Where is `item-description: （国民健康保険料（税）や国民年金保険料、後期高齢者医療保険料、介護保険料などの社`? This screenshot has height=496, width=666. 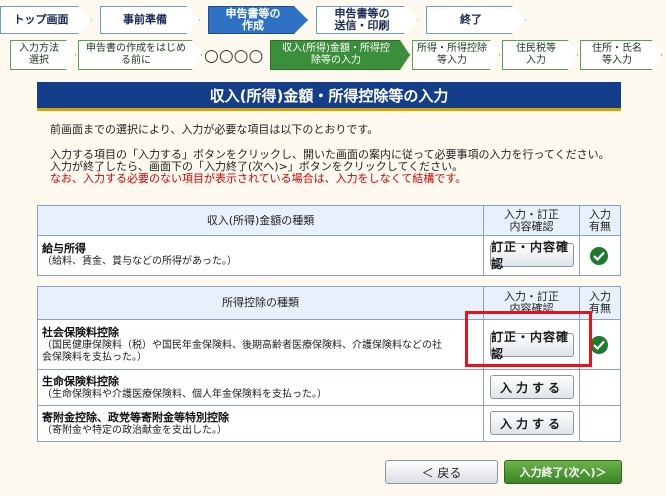 item-description: （国民健康保険料（税）や国民年金保険料、後期高齢者医療保険料、介護保険料などの社 is located at coordinates (242, 345).